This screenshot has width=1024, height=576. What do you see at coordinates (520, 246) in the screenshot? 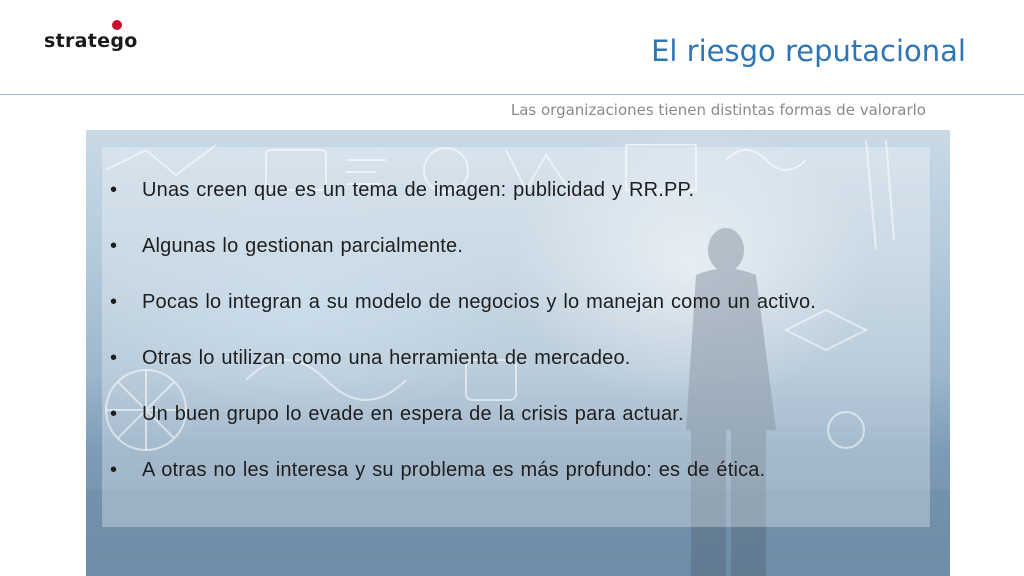
I see `list-item: • Algunas lo gestionan parcialmente.` at bounding box center [520, 246].